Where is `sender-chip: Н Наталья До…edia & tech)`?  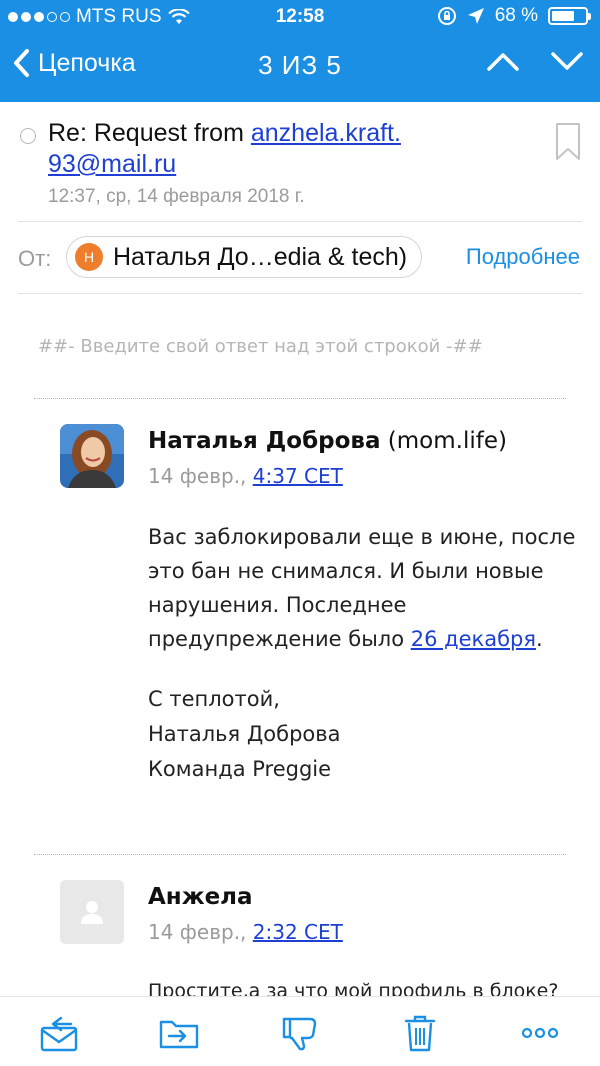
sender-chip: Н Наталья До…edia & tech) is located at coordinates (244, 257).